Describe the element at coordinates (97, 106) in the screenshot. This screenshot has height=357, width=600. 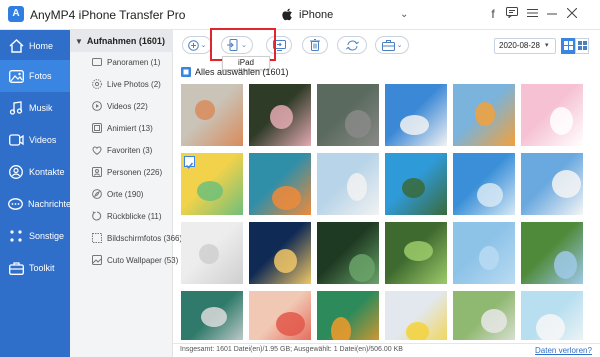
I see `video-icon` at that location.